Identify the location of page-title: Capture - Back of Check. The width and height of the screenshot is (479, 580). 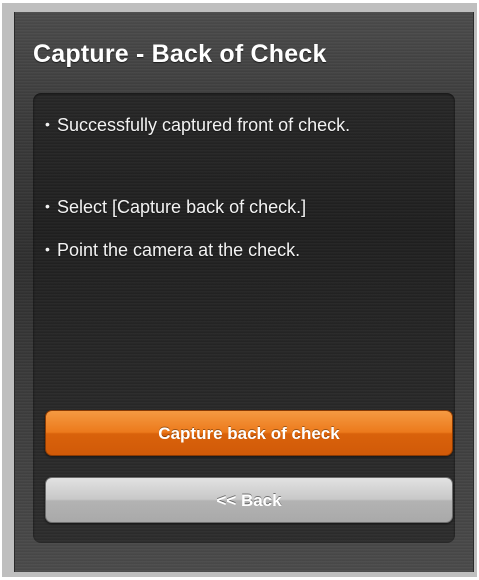
(180, 54).